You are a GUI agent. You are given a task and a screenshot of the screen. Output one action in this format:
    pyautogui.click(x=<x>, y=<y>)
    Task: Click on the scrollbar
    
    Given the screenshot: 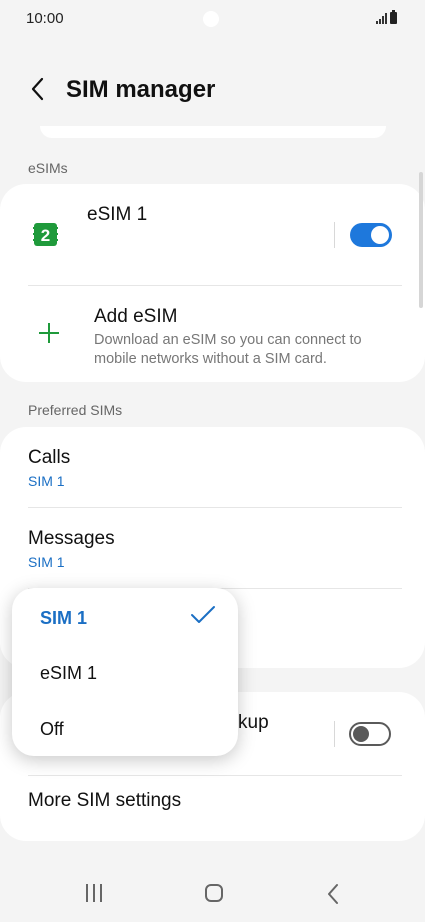 What is the action you would take?
    pyautogui.click(x=421, y=240)
    